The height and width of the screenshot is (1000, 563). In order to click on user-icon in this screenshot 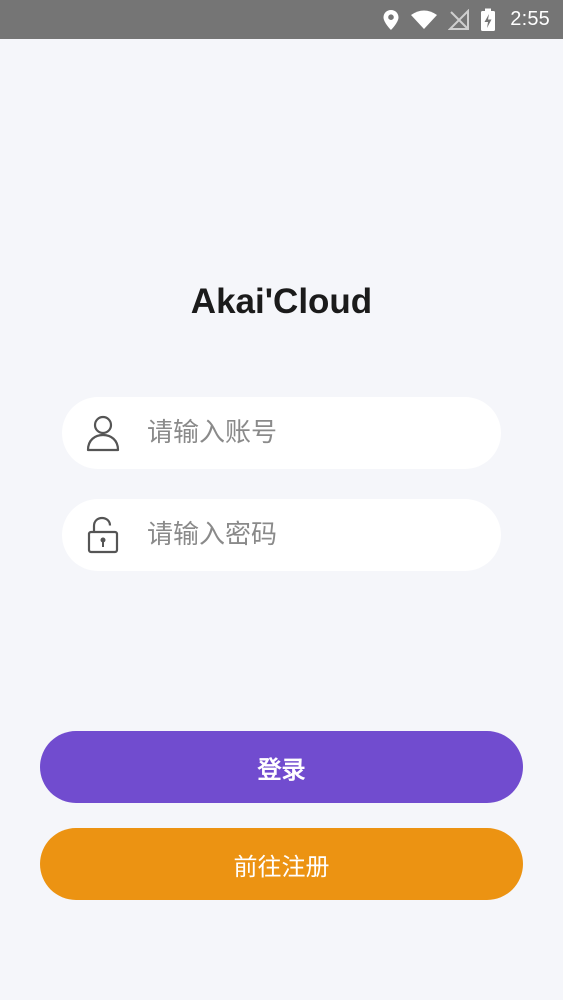, I will do `click(103, 433)`.